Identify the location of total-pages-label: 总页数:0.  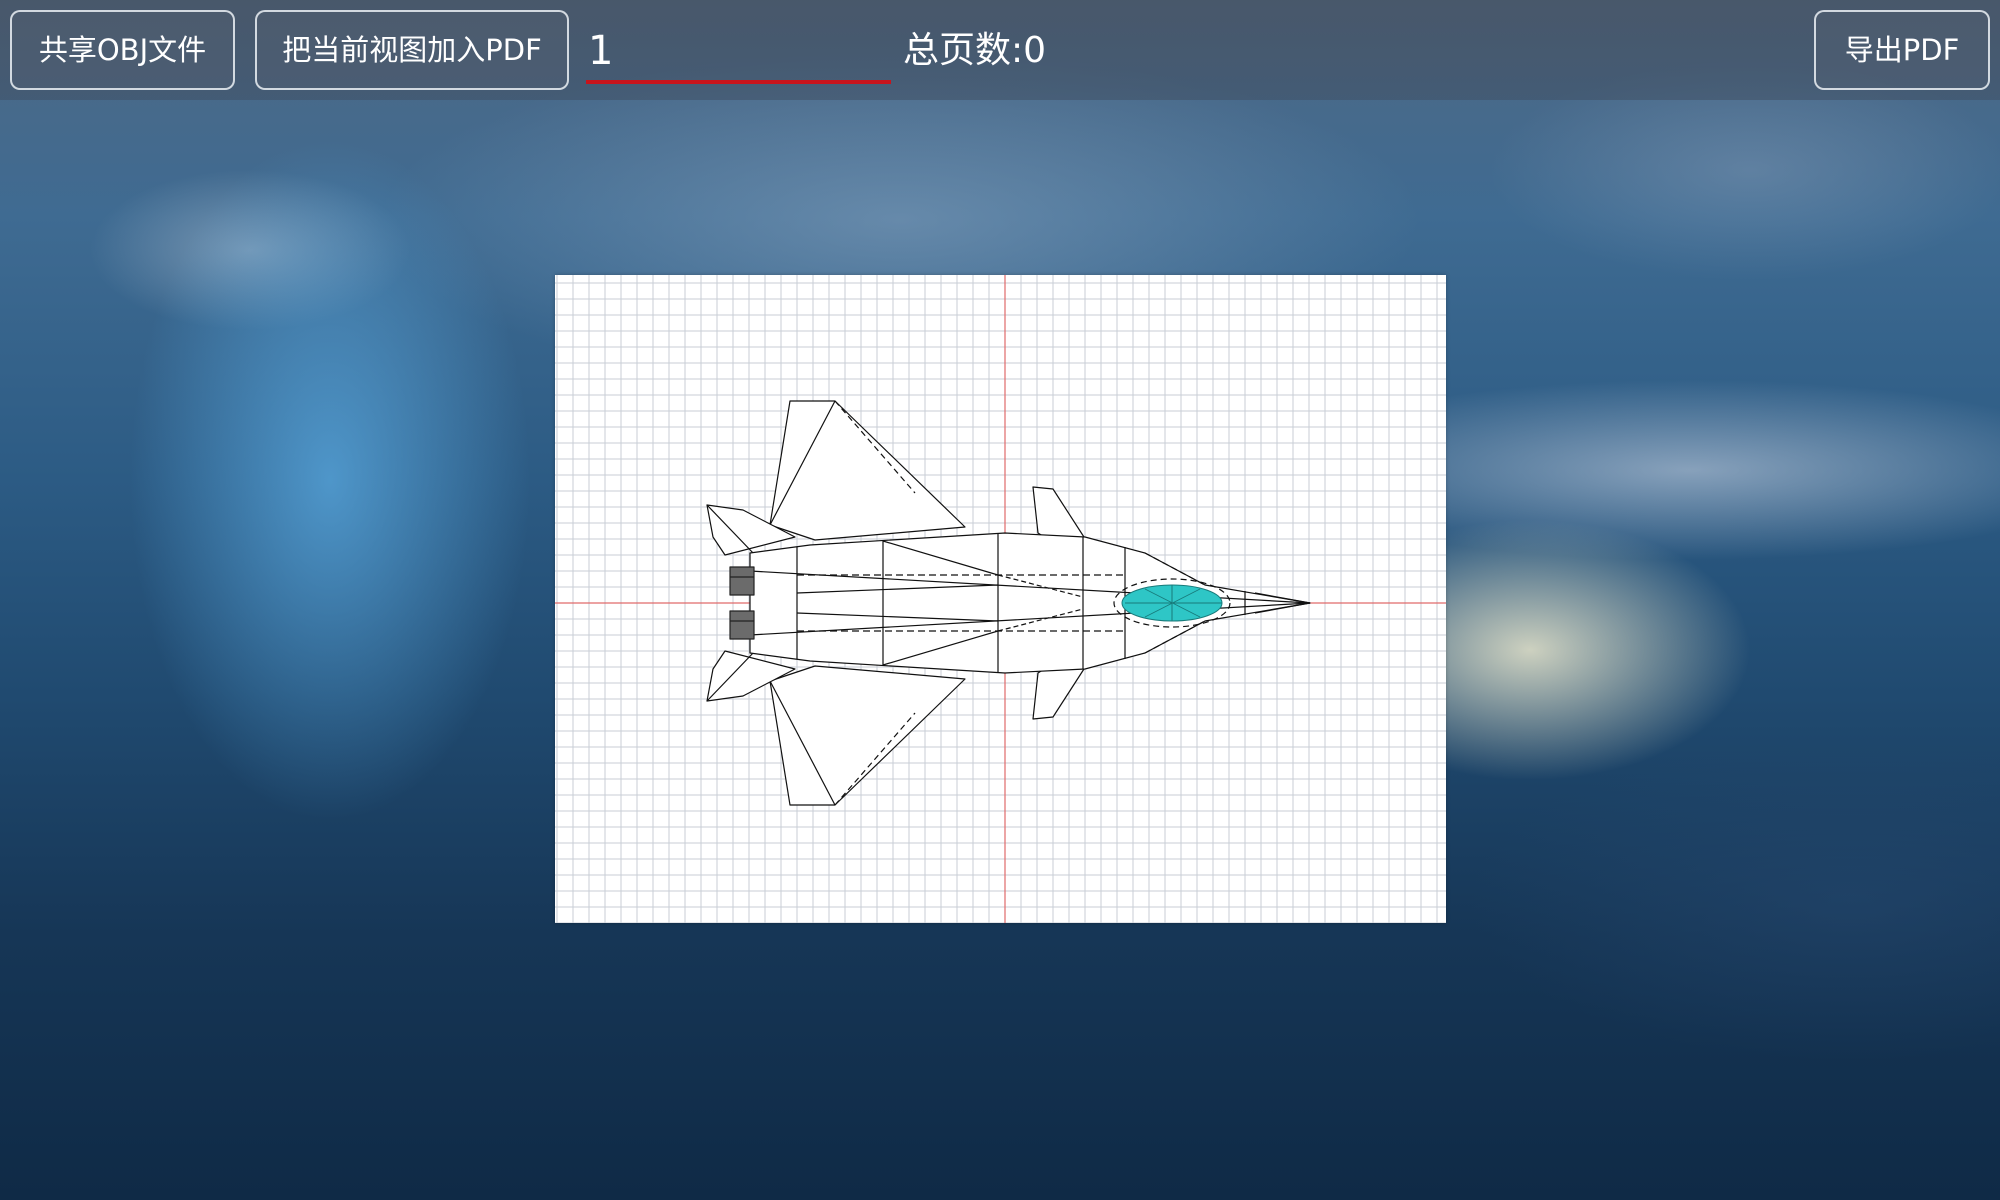
(975, 50).